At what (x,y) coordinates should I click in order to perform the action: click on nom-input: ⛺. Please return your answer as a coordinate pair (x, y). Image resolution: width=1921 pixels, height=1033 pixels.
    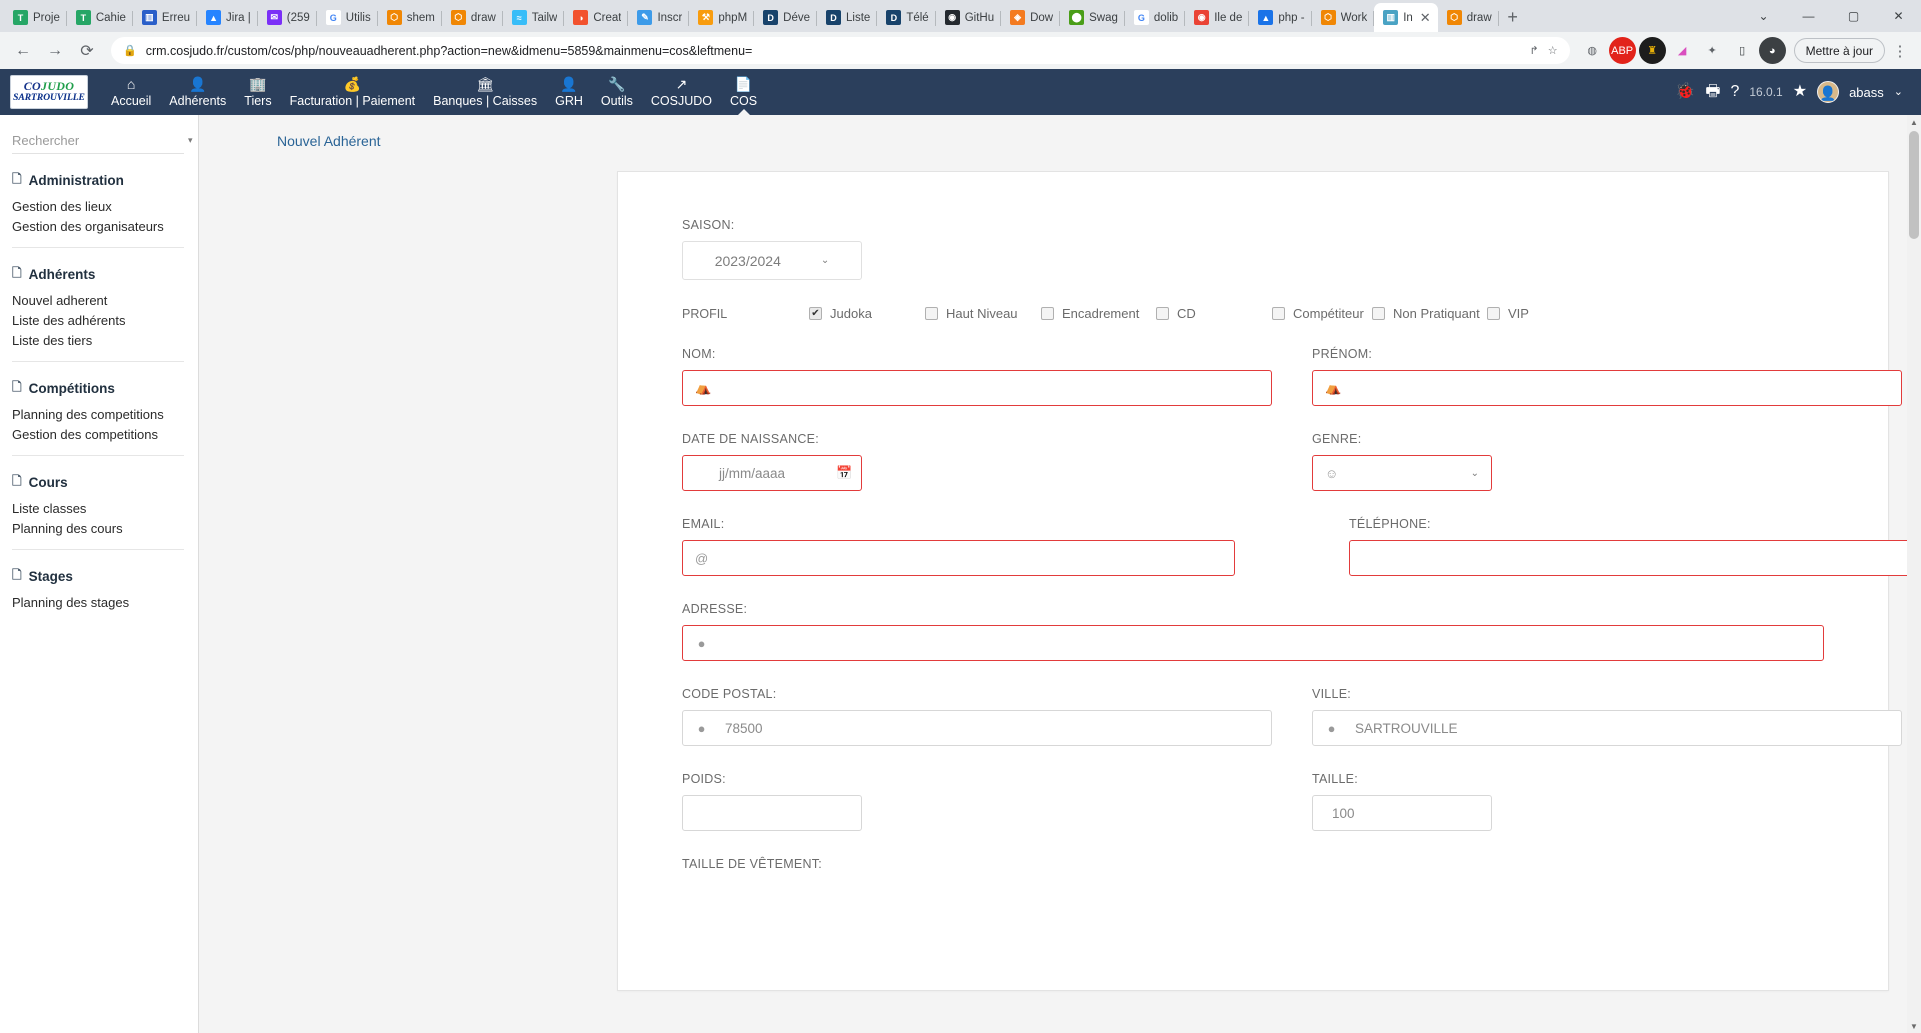
    Looking at the image, I should click on (977, 388).